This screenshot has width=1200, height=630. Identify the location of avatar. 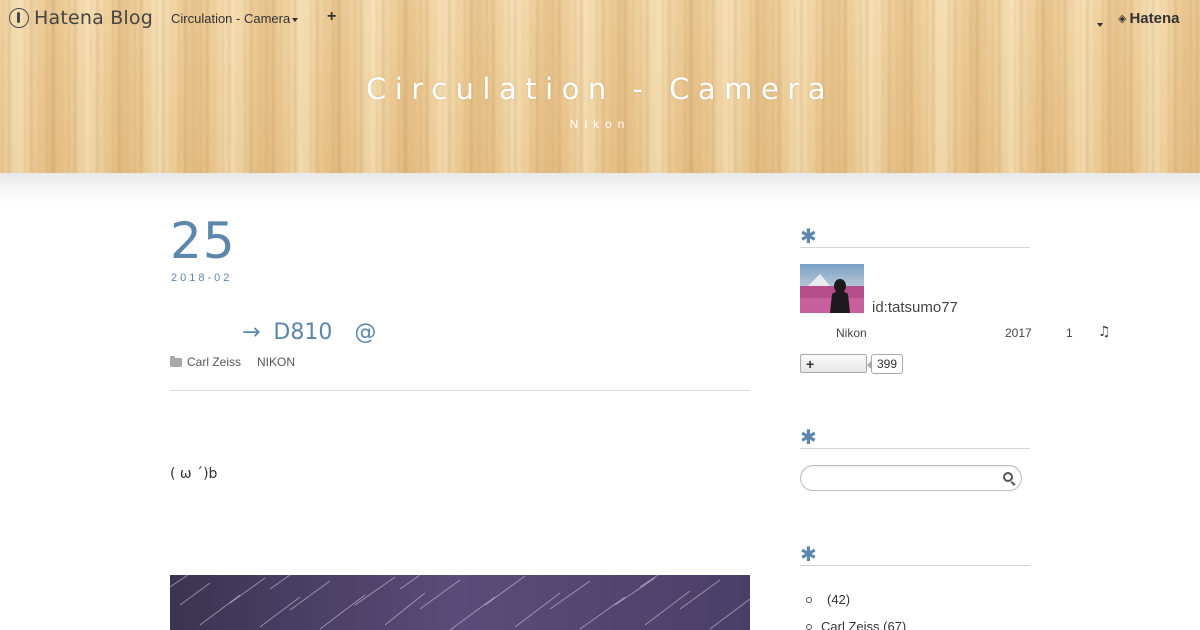
(832, 288).